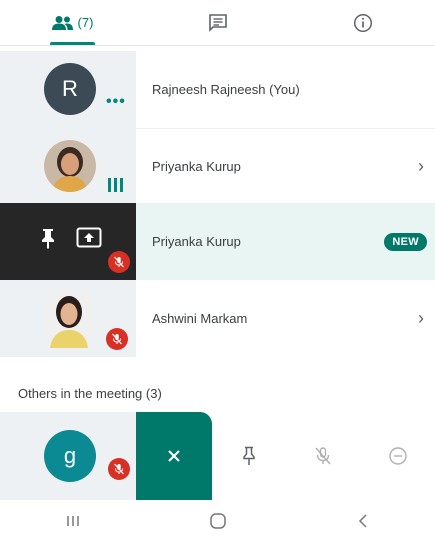  I want to click on home-icon, so click(217, 521).